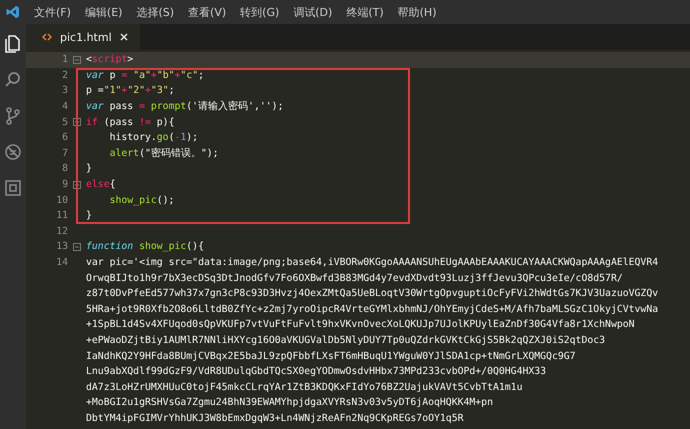 This screenshot has height=429, width=690. What do you see at coordinates (207, 12) in the screenshot?
I see `menu-item: 查看(V)` at bounding box center [207, 12].